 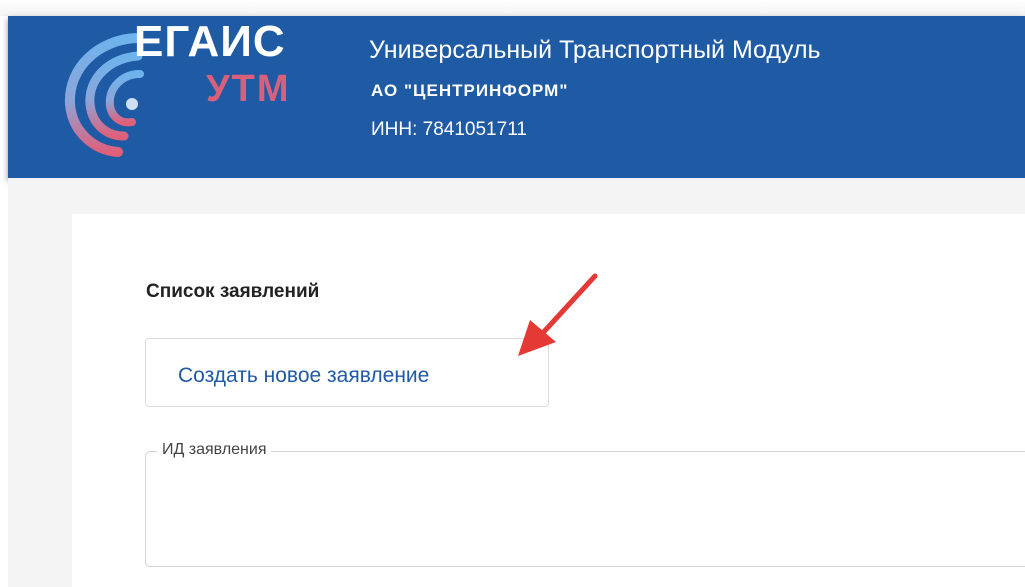 What do you see at coordinates (188, 88) in the screenshot?
I see `egais-utm-logo: ЕГАИС УТМ` at bounding box center [188, 88].